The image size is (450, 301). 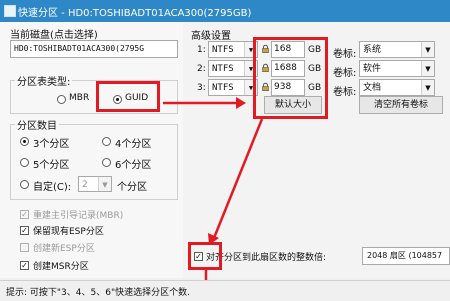 I want to click on status-text: 提示: 可按下"3、4、5、6"快速选择分区个数., so click(x=98, y=293).